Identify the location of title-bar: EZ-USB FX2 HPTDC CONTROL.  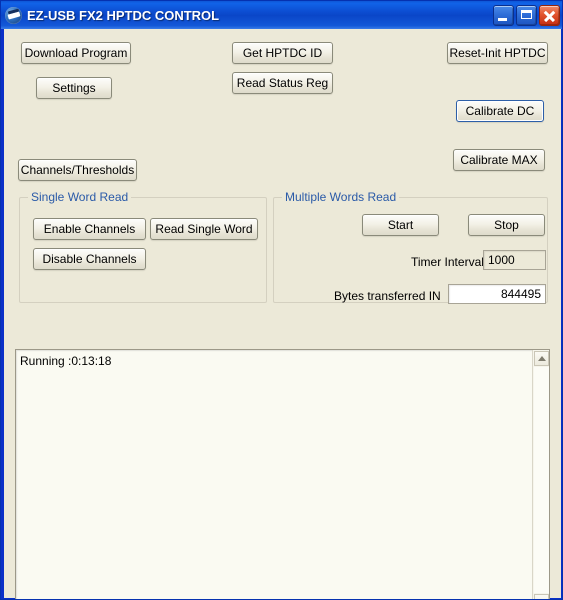
(281, 15).